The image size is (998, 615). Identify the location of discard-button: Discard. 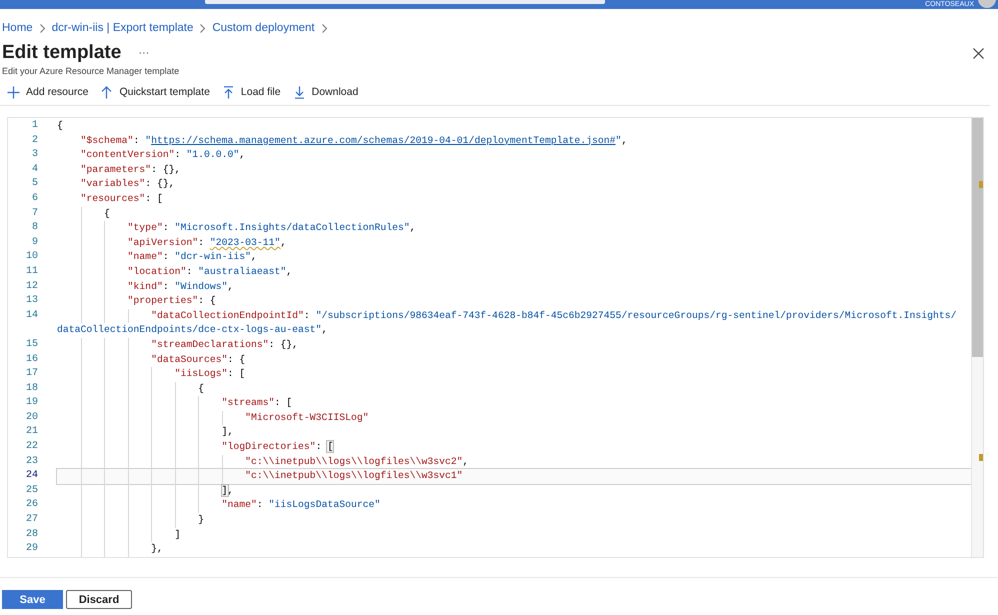
(99, 599).